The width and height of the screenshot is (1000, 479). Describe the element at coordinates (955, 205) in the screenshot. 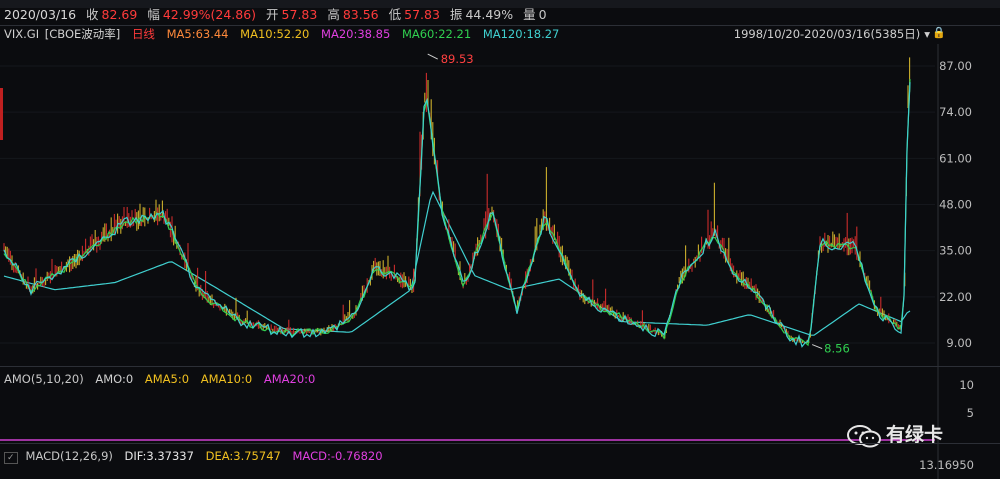

I see `y-tick-label: 48.00` at that location.